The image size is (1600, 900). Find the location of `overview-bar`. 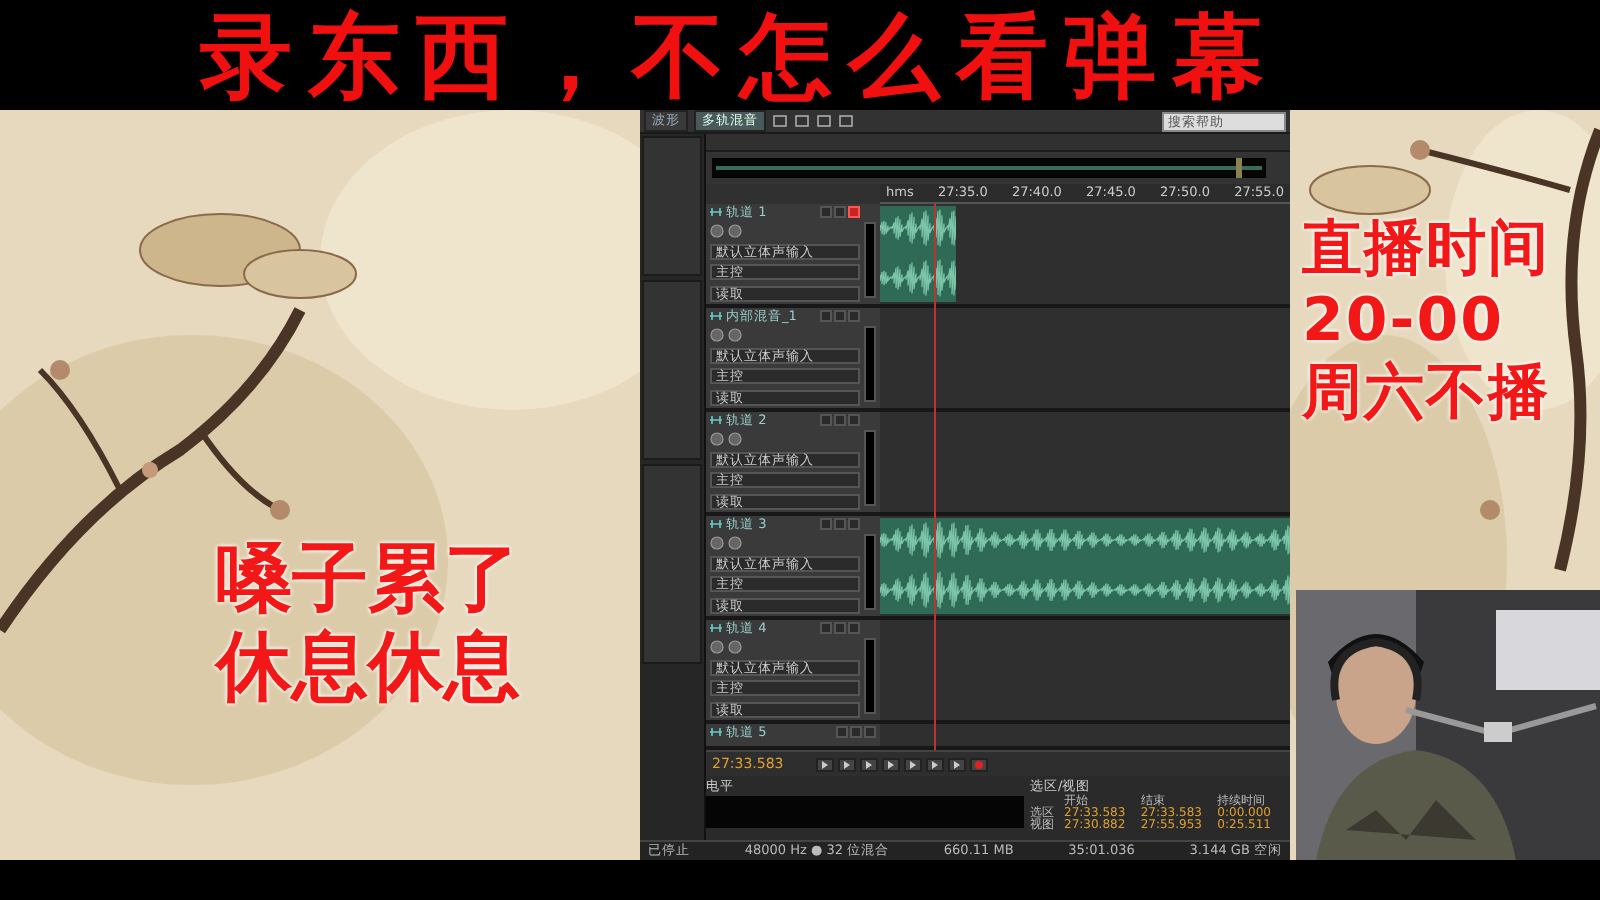

overview-bar is located at coordinates (989, 168).